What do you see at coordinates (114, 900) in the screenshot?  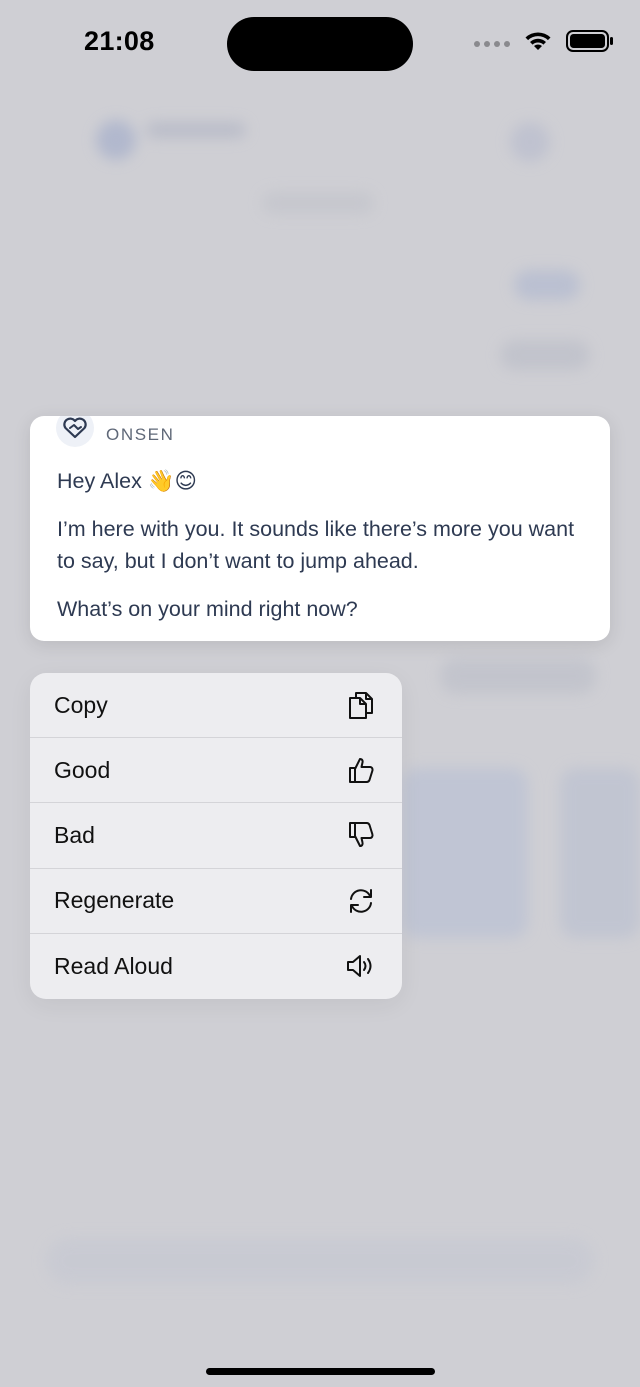 I see `menu-label-regenerate: Regenerate` at bounding box center [114, 900].